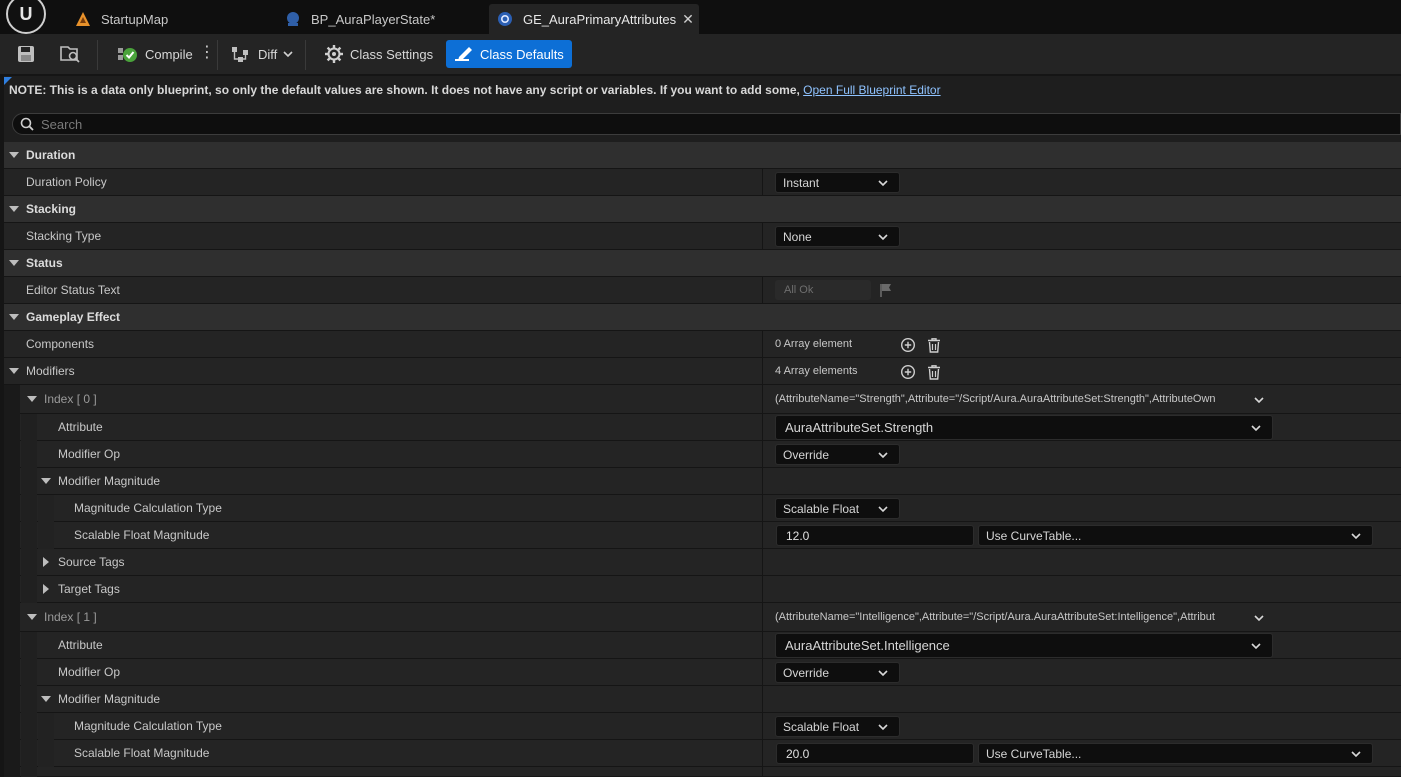 The height and width of the screenshot is (777, 1401). I want to click on dropdown-value: Instant, so click(801, 182).